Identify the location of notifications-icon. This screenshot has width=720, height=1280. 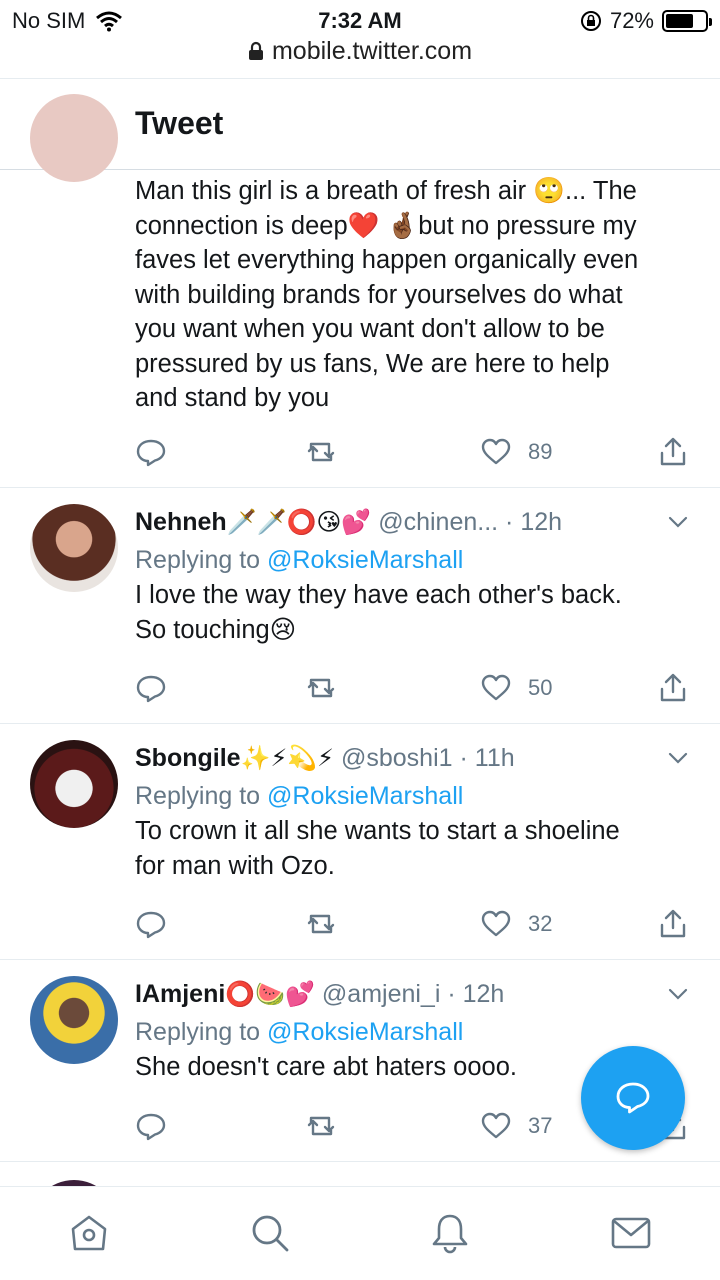
(450, 1233).